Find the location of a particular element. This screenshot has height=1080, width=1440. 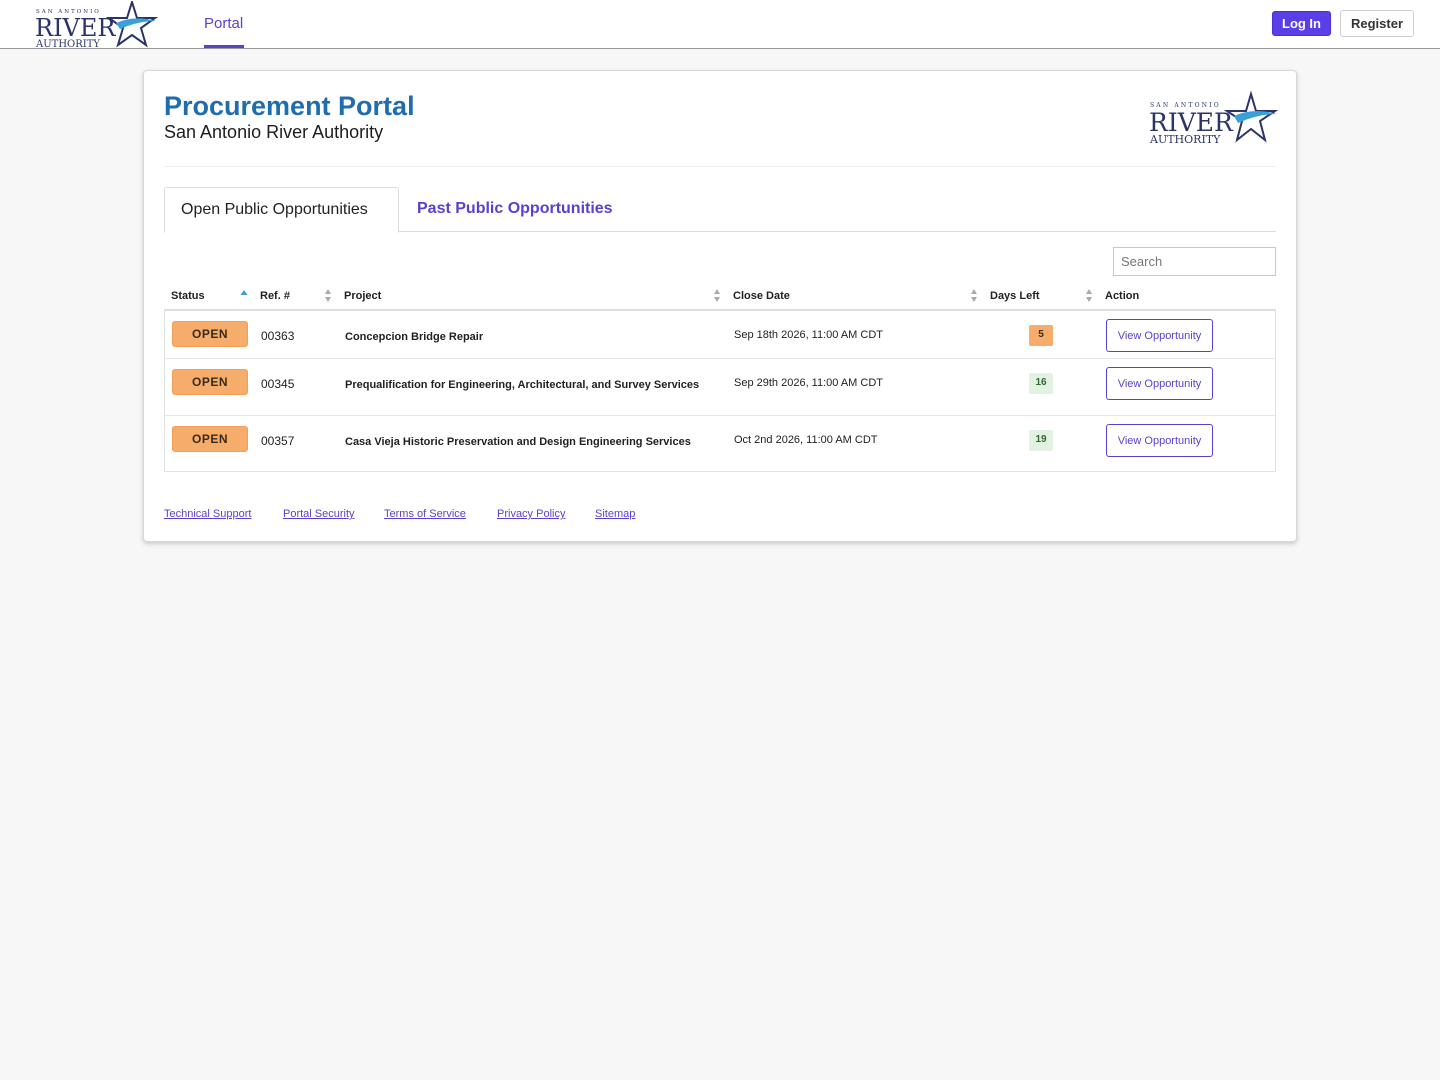

days-left-badge: 5 is located at coordinates (1041, 335).